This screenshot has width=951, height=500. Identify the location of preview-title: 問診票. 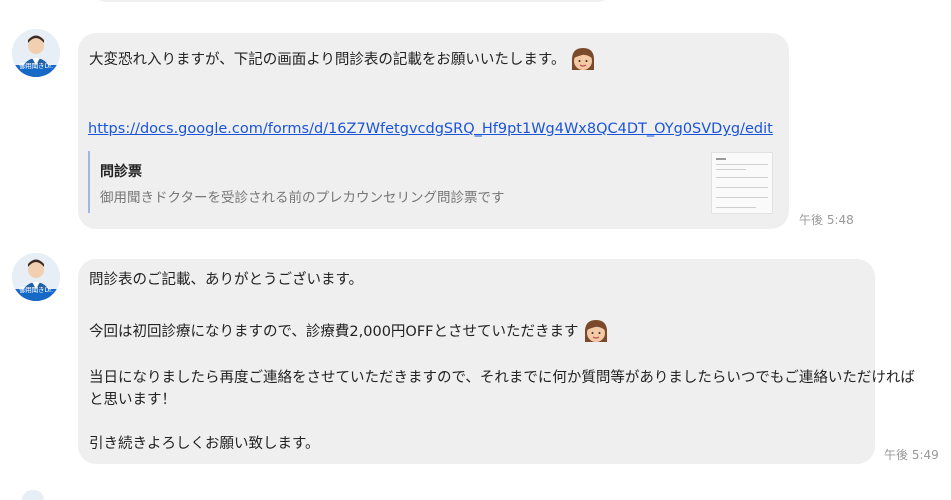
(121, 172).